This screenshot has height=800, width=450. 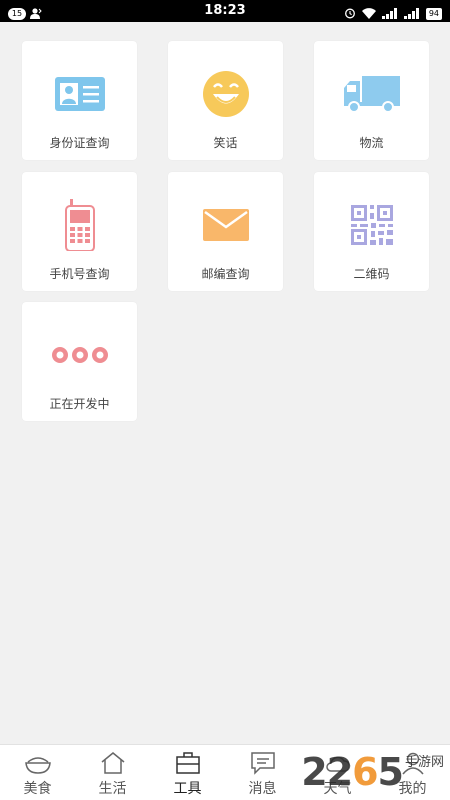 What do you see at coordinates (225, 225) in the screenshot?
I see `envelope-icon` at bounding box center [225, 225].